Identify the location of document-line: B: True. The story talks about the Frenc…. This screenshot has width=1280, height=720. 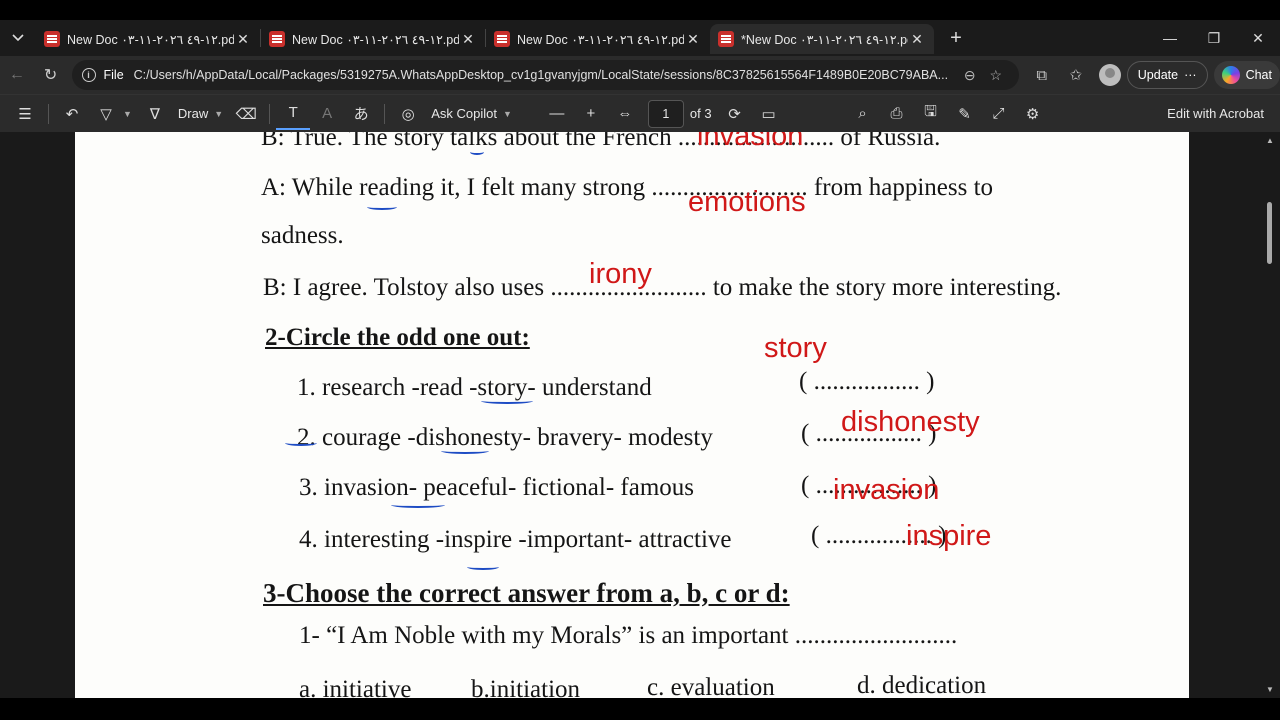
(601, 141).